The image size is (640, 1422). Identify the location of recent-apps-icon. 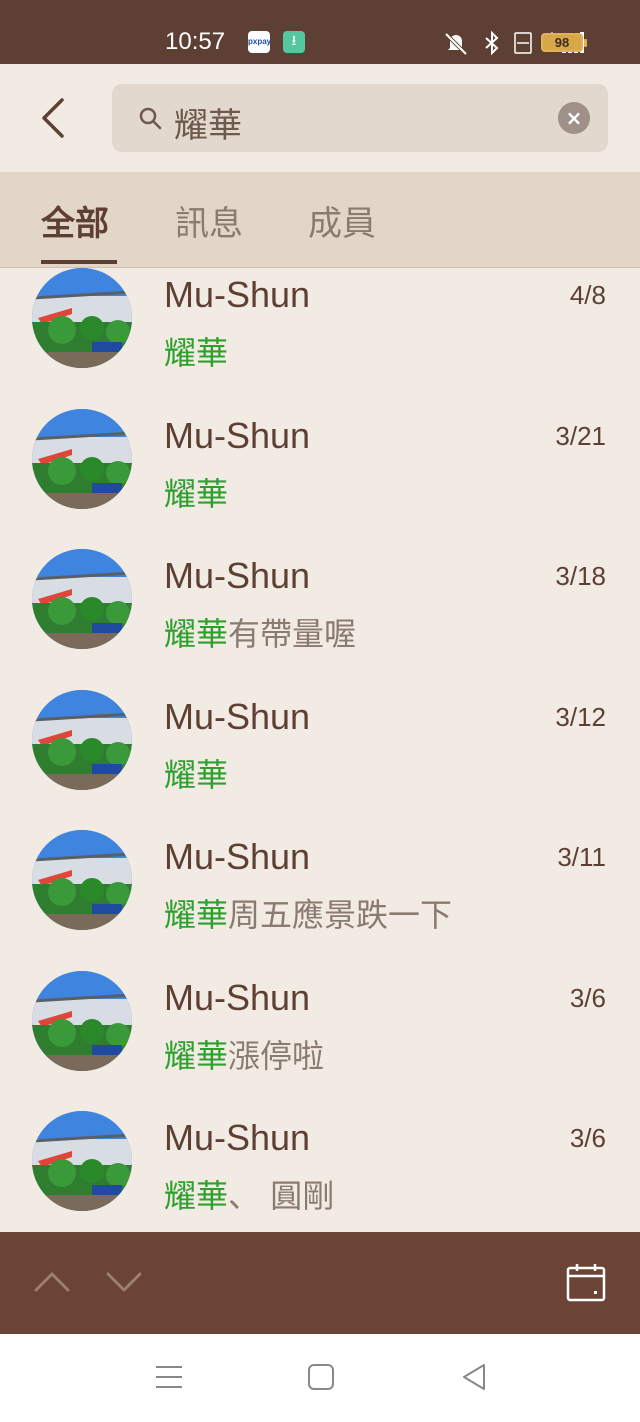
(169, 1377).